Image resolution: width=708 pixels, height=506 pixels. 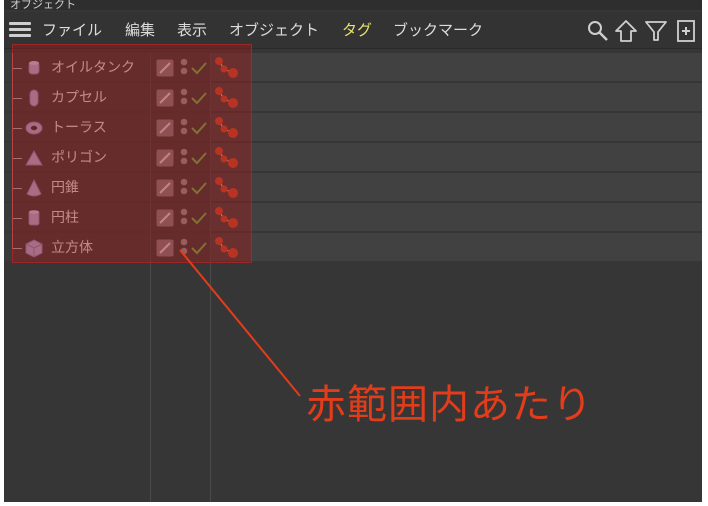 I want to click on cube-icon, so click(x=34, y=248).